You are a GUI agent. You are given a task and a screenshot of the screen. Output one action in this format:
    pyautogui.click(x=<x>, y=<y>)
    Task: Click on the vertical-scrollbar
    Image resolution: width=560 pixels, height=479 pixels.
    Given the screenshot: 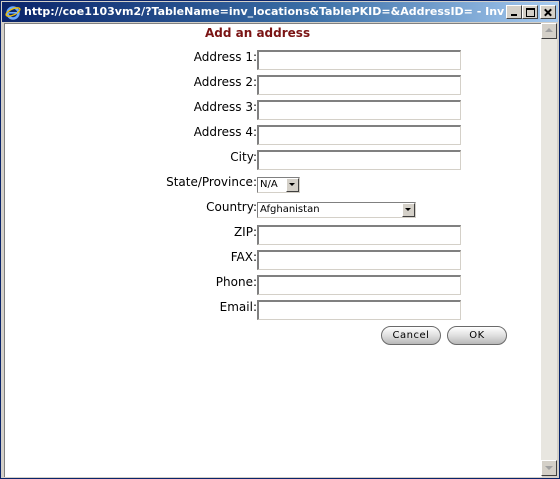 What is the action you would take?
    pyautogui.click(x=549, y=249)
    